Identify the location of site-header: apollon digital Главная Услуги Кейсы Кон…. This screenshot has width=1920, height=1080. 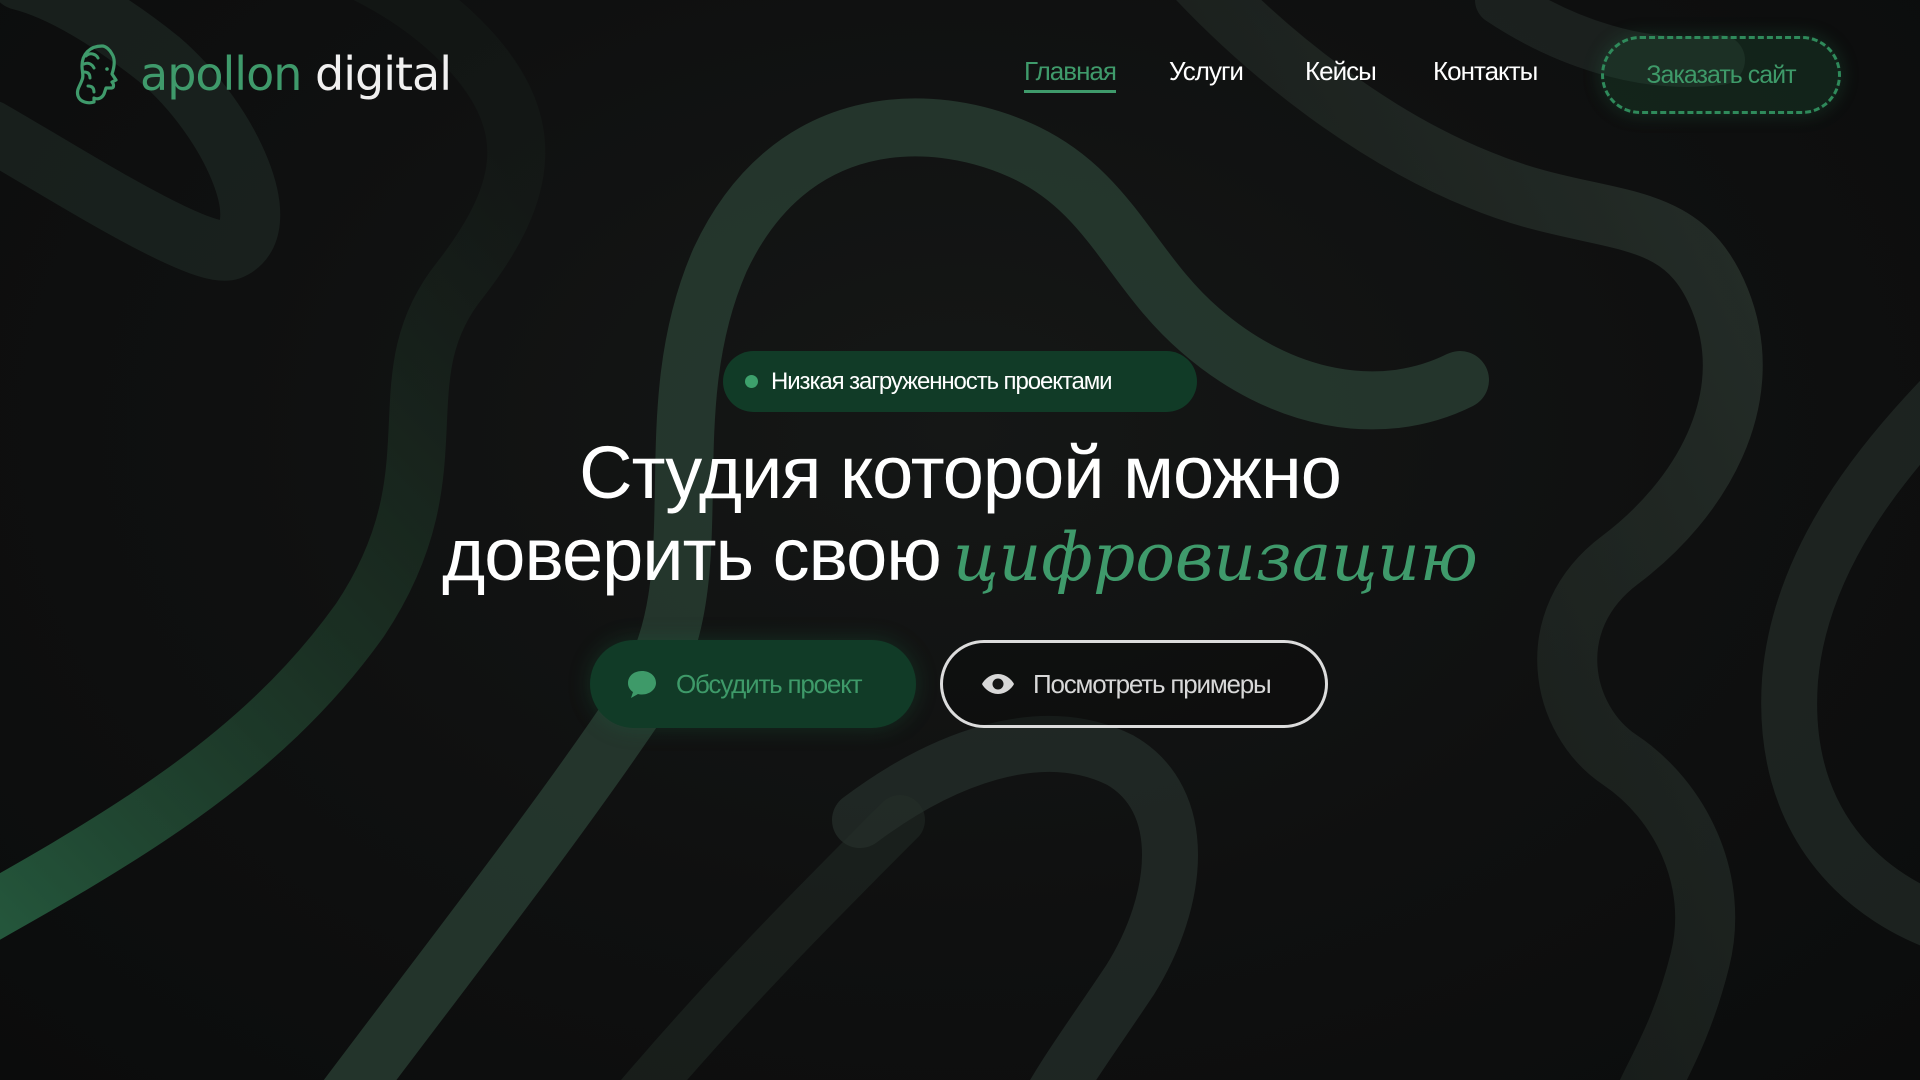
(960, 75).